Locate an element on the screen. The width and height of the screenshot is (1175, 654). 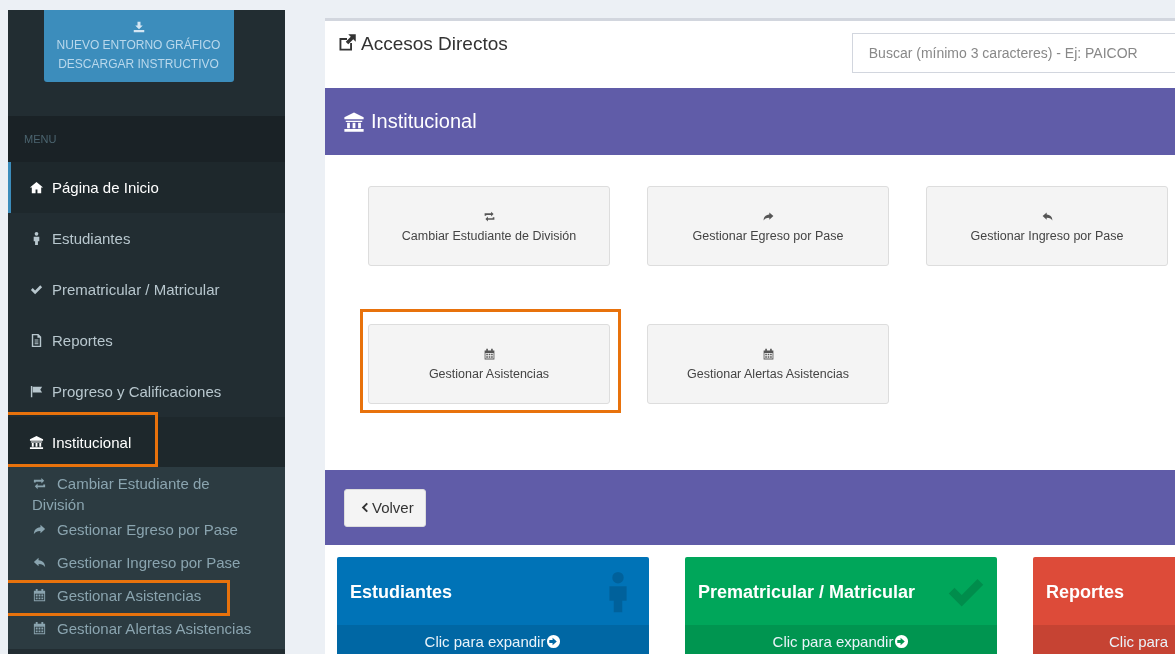
shortcut-tile: Gestionar Ingreso por Pase is located at coordinates (1047, 226).